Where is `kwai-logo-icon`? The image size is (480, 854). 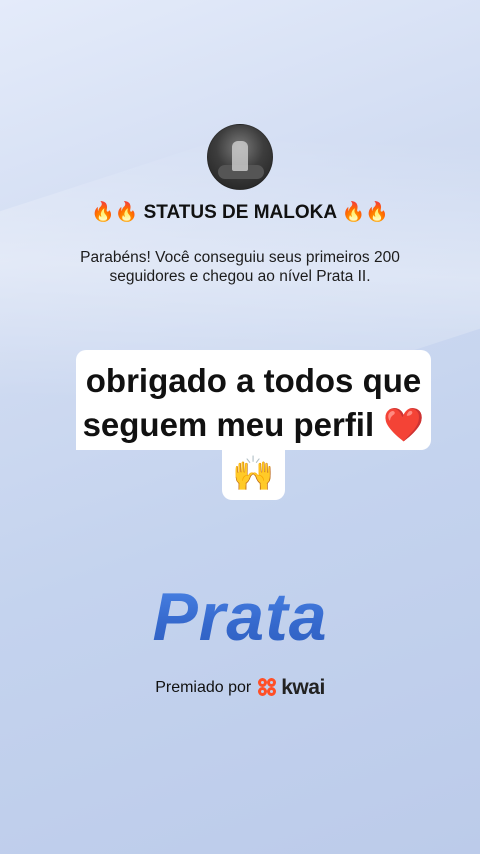
kwai-logo-icon is located at coordinates (268, 688).